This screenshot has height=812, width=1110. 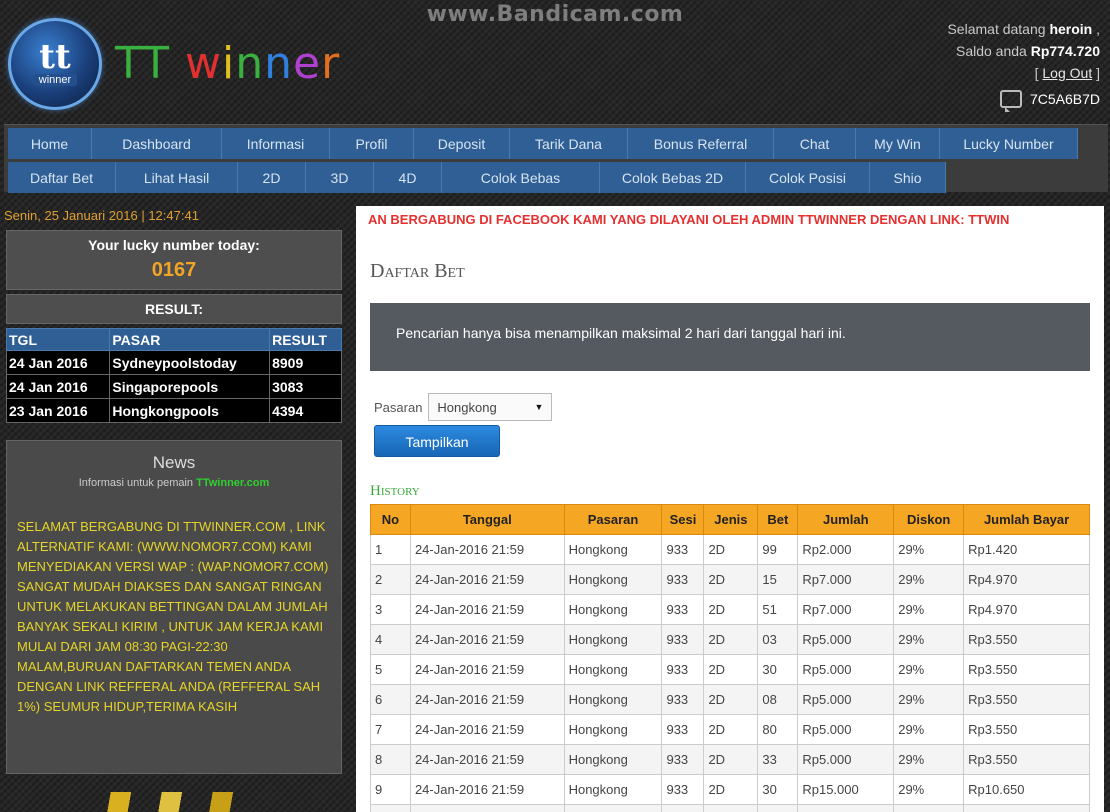 I want to click on history-cell: 10, so click(x=390, y=808).